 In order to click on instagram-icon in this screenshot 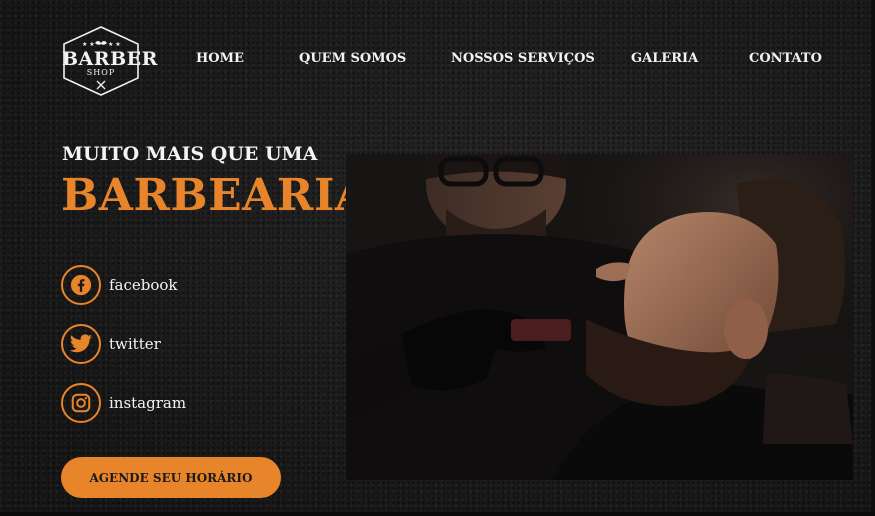, I will do `click(81, 403)`.